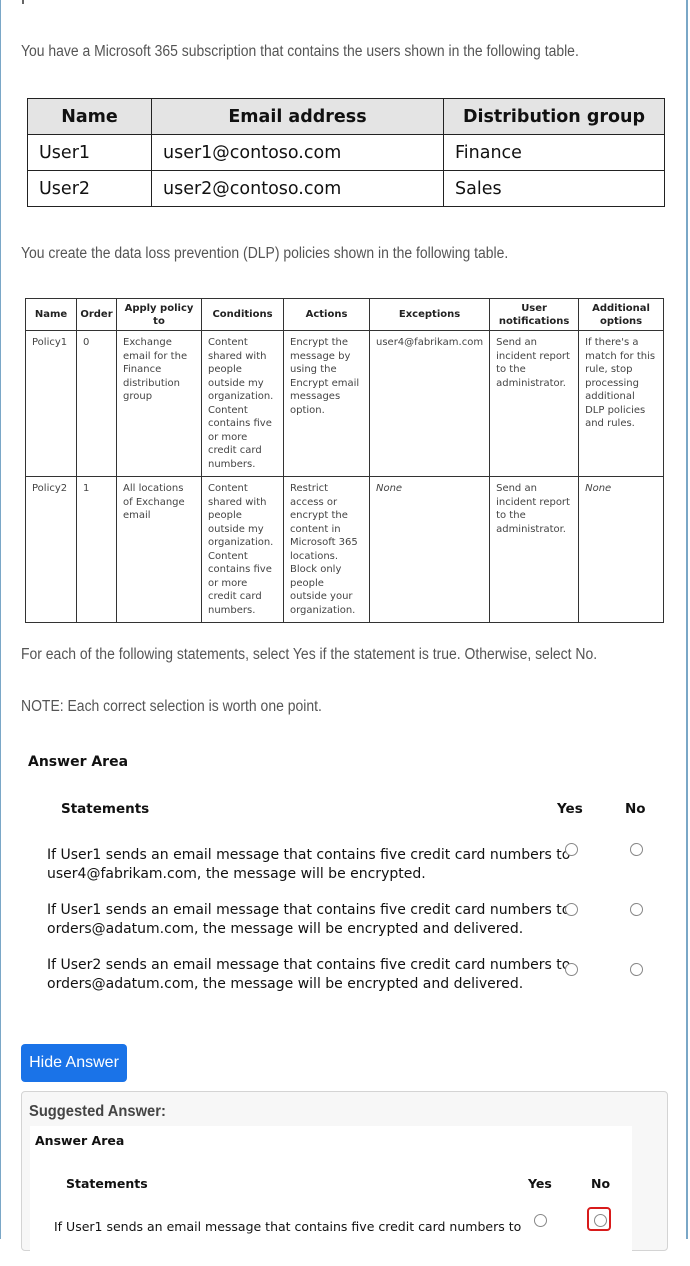  Describe the element at coordinates (297, 188) in the screenshot. I see `user-email-cell: user2@contoso.com` at that location.